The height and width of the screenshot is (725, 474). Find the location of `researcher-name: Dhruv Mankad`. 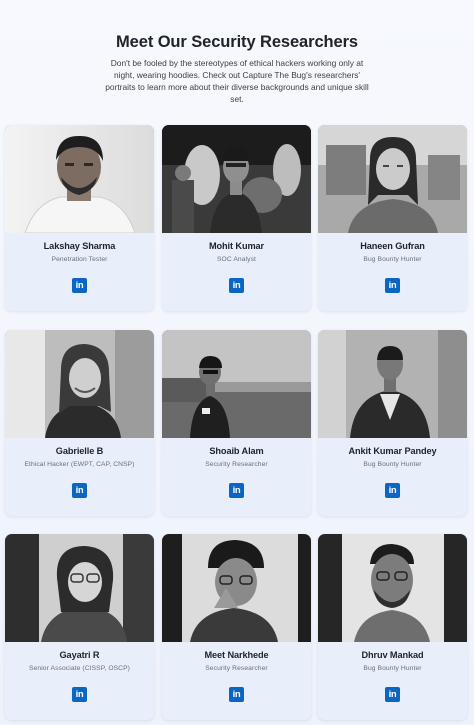

researcher-name: Dhruv Mankad is located at coordinates (392, 655).